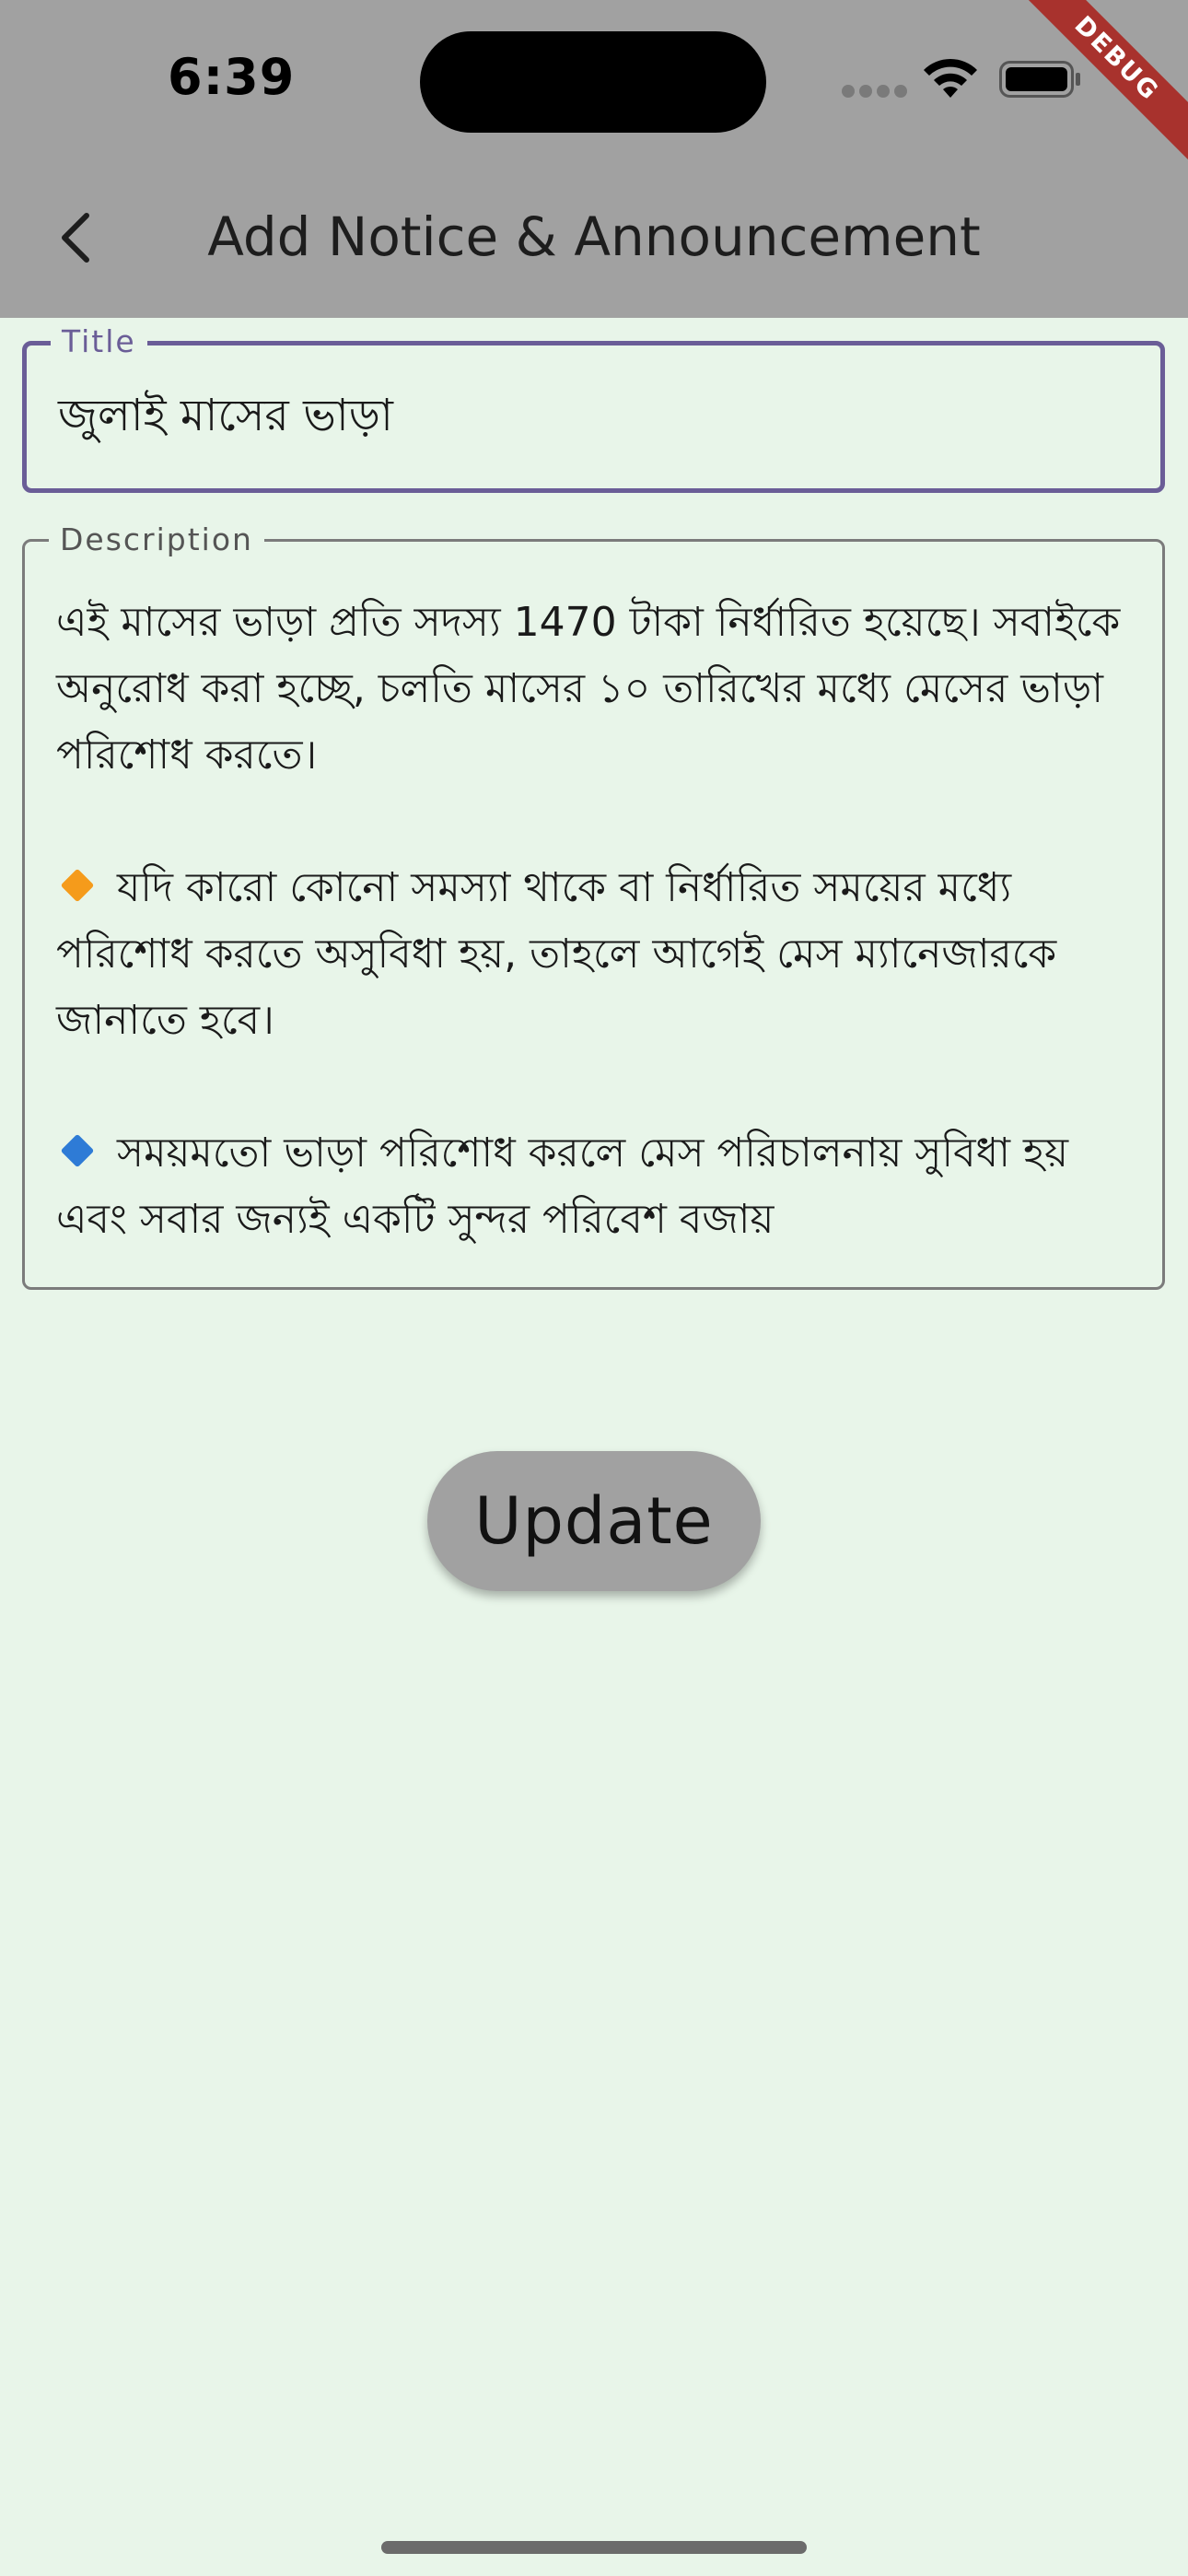  What do you see at coordinates (951, 78) in the screenshot?
I see `wifi-icon` at bounding box center [951, 78].